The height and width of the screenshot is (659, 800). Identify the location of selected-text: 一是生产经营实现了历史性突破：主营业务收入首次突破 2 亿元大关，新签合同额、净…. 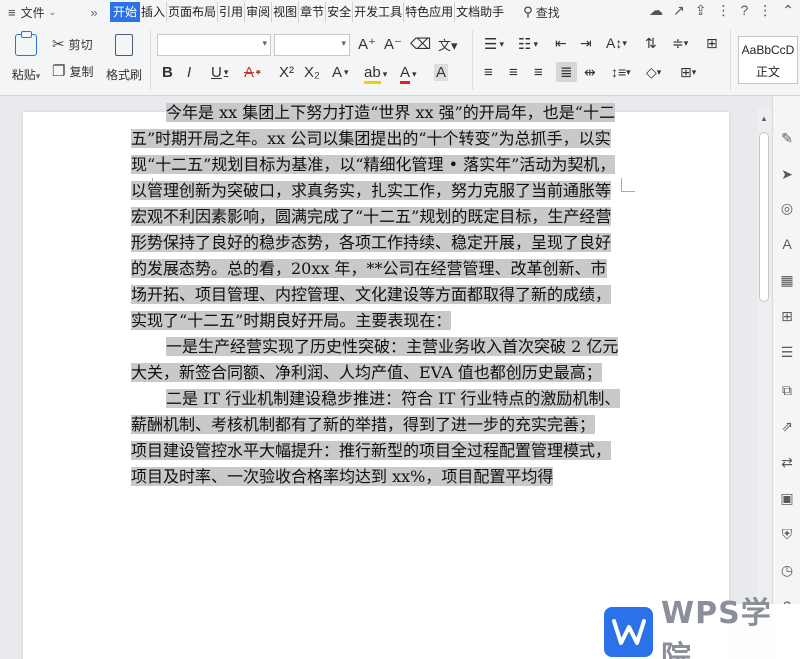
(375, 359).